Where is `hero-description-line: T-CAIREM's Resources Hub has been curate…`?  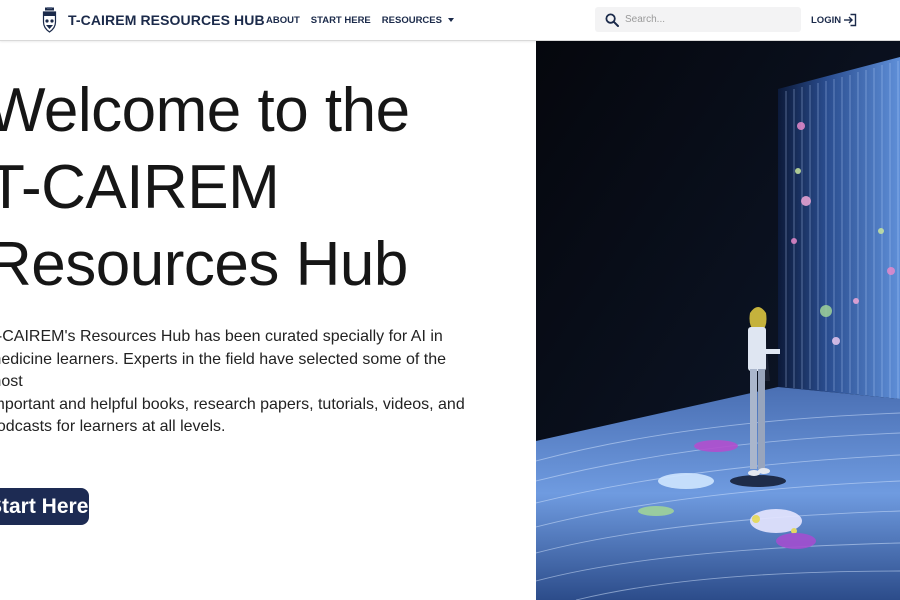
hero-description-line: T-CAIREM's Resources Hub has been curate… is located at coordinates (221, 336).